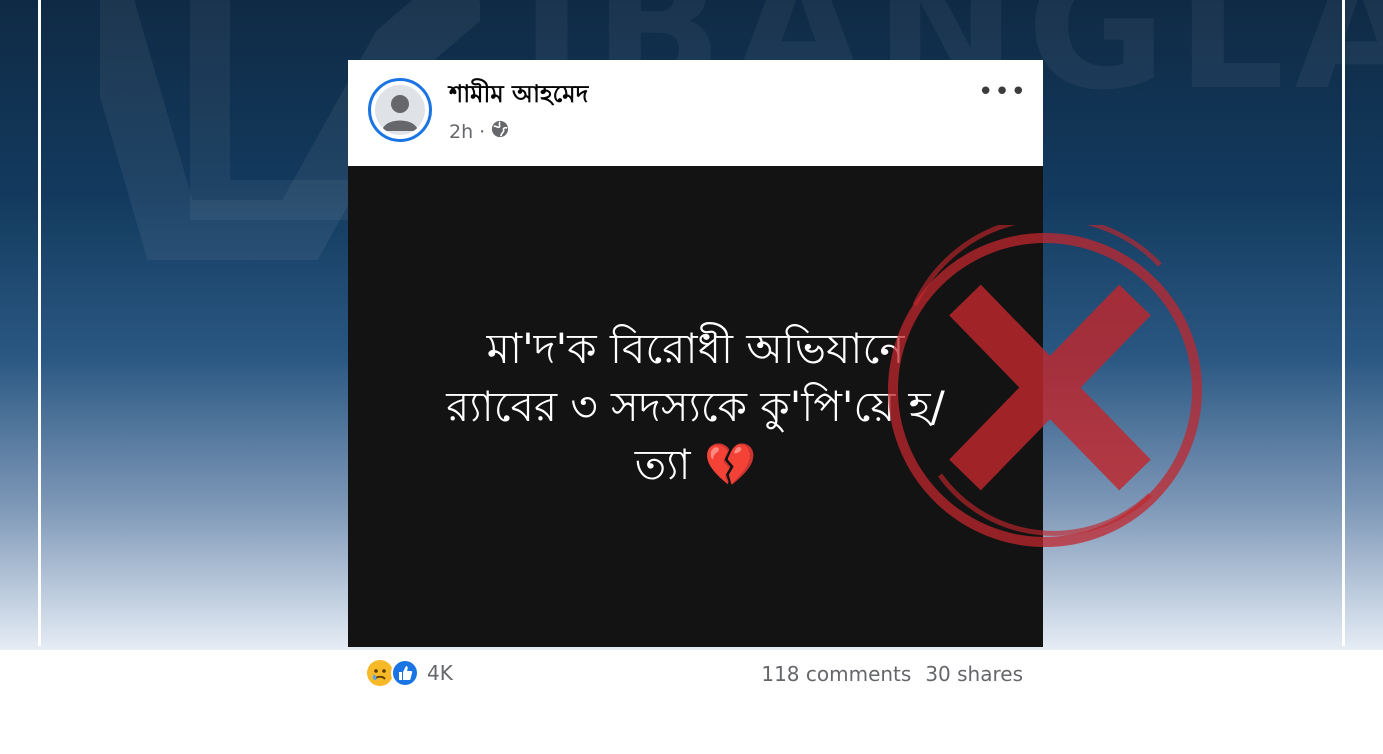 This screenshot has width=1383, height=754. I want to click on default-avatar-icon, so click(400, 110).